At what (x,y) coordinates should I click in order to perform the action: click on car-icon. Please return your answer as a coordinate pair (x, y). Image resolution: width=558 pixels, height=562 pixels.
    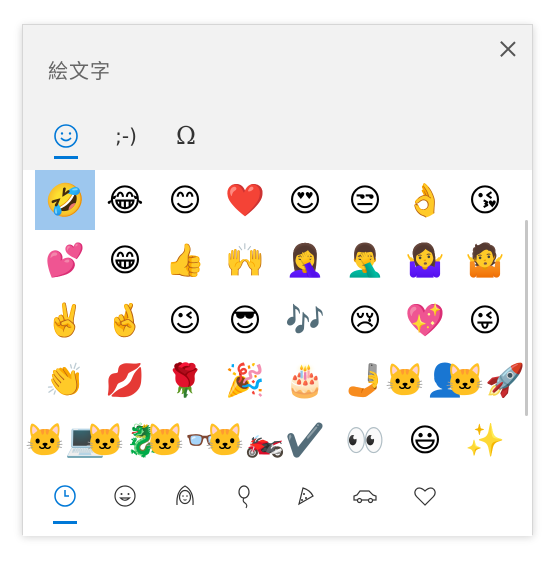
    Looking at the image, I should click on (365, 497).